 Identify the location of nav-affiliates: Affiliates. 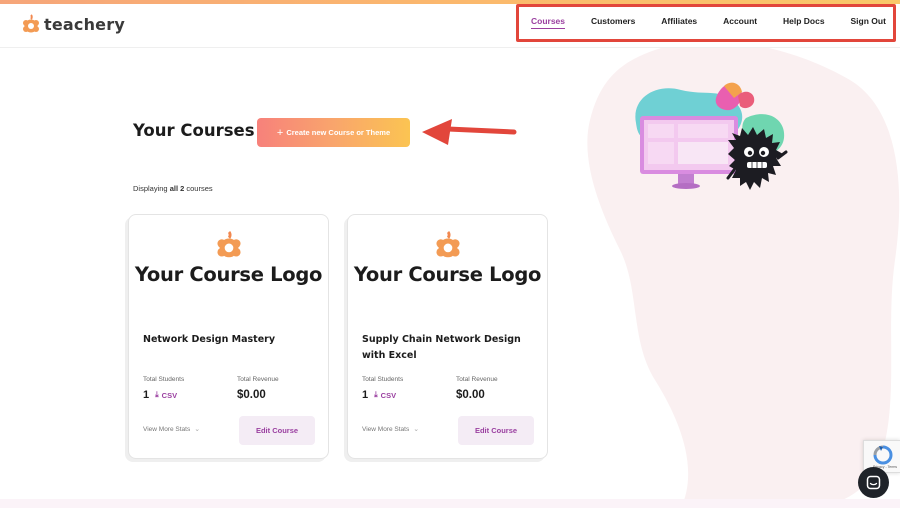
(679, 21).